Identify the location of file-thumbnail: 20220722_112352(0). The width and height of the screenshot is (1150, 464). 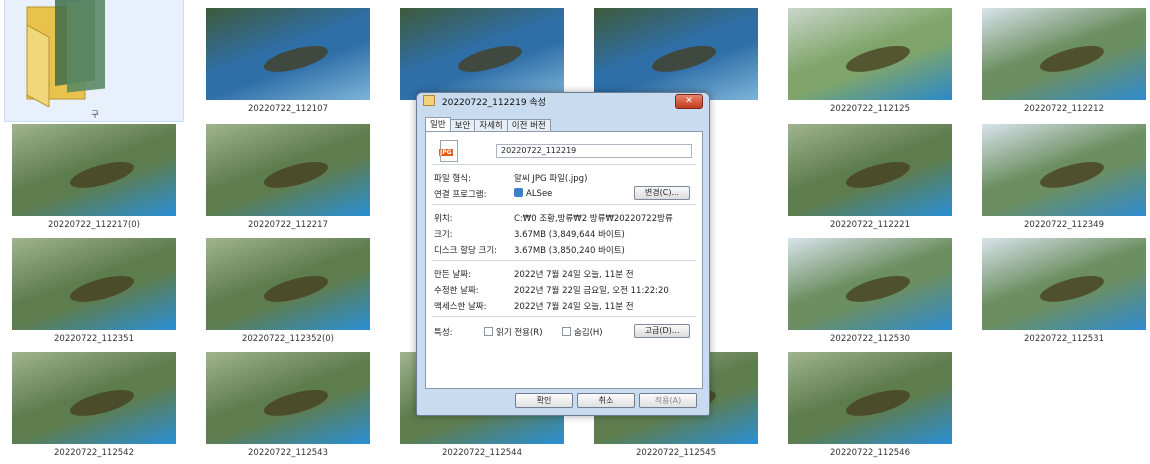
(288, 294).